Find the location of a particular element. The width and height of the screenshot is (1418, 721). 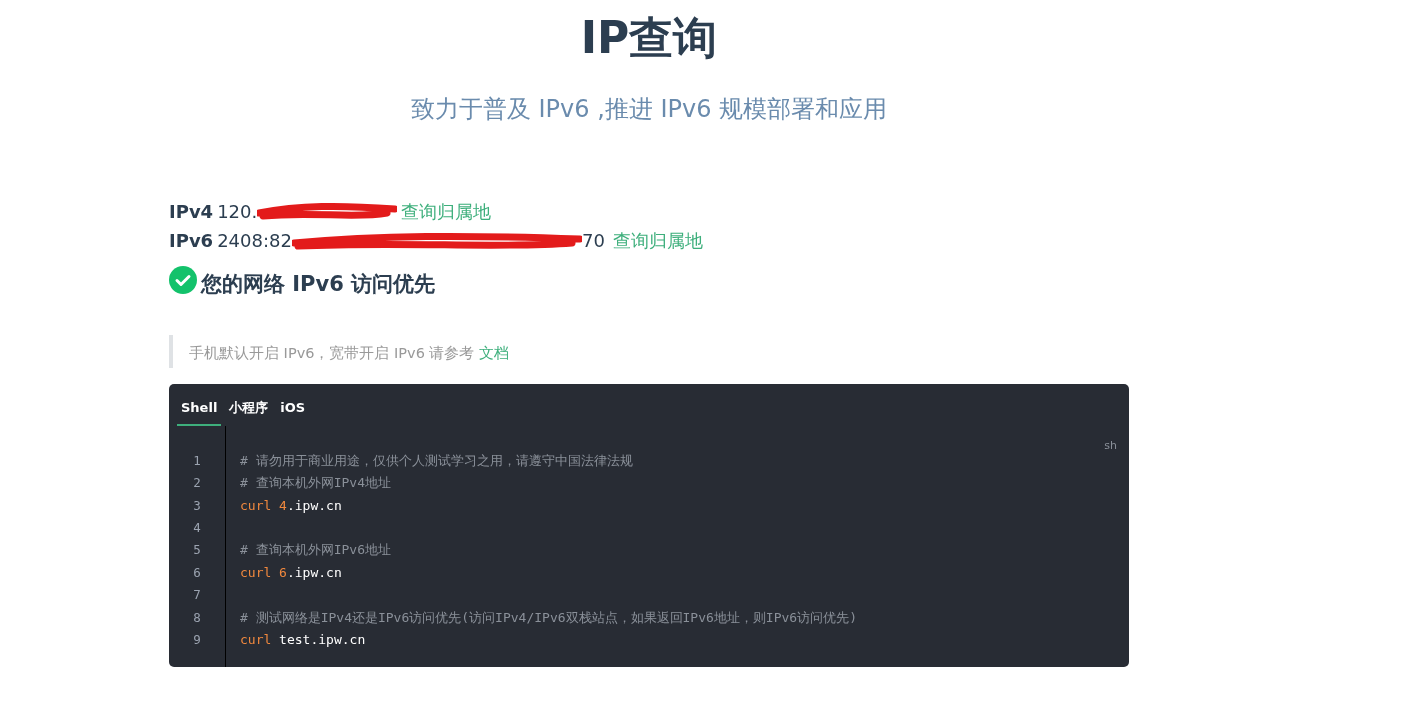

line-number: 1 is located at coordinates (197, 460).